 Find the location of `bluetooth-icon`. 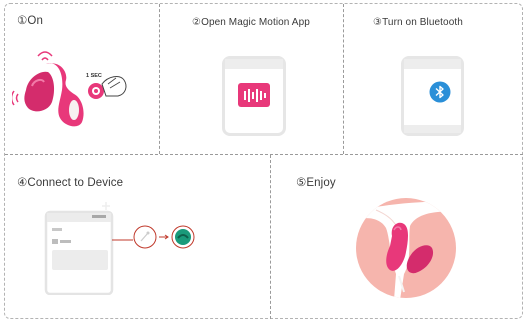

bluetooth-icon is located at coordinates (440, 92).